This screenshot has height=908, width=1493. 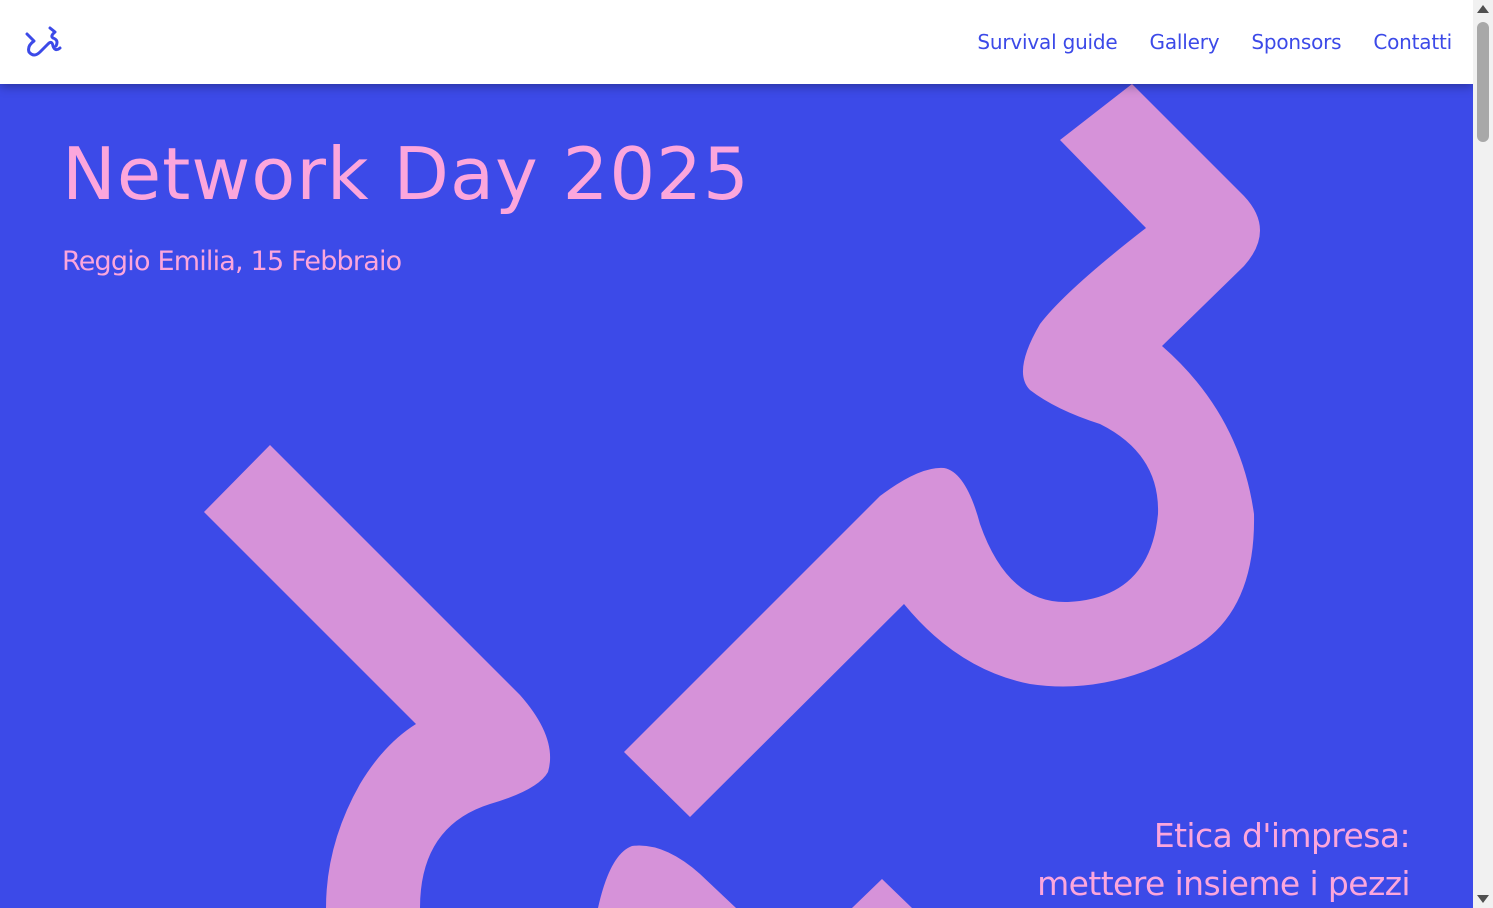 I want to click on nav-link-contatti: Contatti, so click(x=1412, y=42).